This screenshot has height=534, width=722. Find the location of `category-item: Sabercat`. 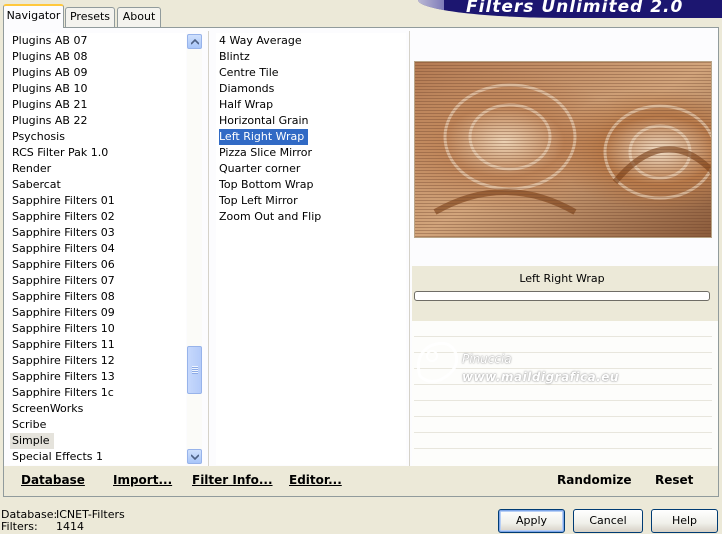

category-item: Sabercat is located at coordinates (98, 185).